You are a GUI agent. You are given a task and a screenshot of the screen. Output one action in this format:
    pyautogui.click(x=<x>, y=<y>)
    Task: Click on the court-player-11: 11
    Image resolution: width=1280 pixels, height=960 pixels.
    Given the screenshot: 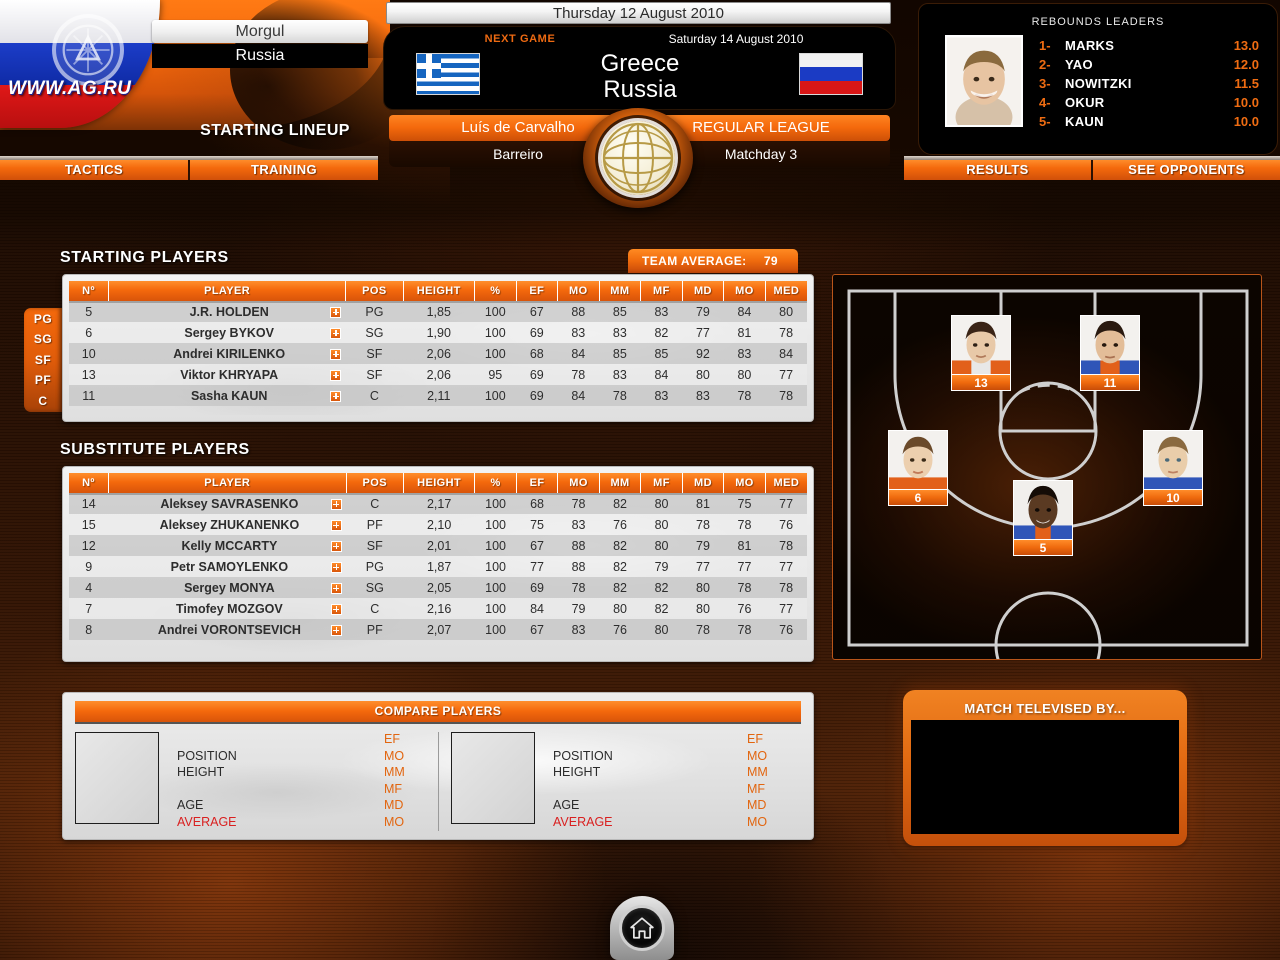 What is the action you would take?
    pyautogui.click(x=1110, y=353)
    